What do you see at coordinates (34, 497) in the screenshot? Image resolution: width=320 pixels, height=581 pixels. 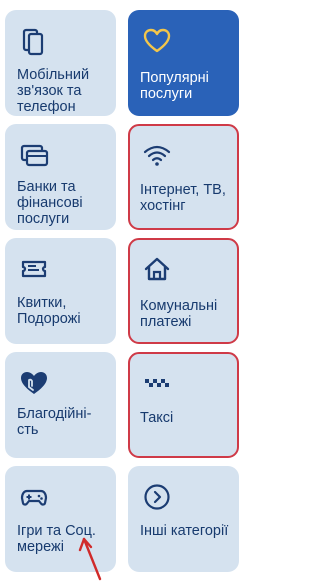 I see `gamepad-icon` at bounding box center [34, 497].